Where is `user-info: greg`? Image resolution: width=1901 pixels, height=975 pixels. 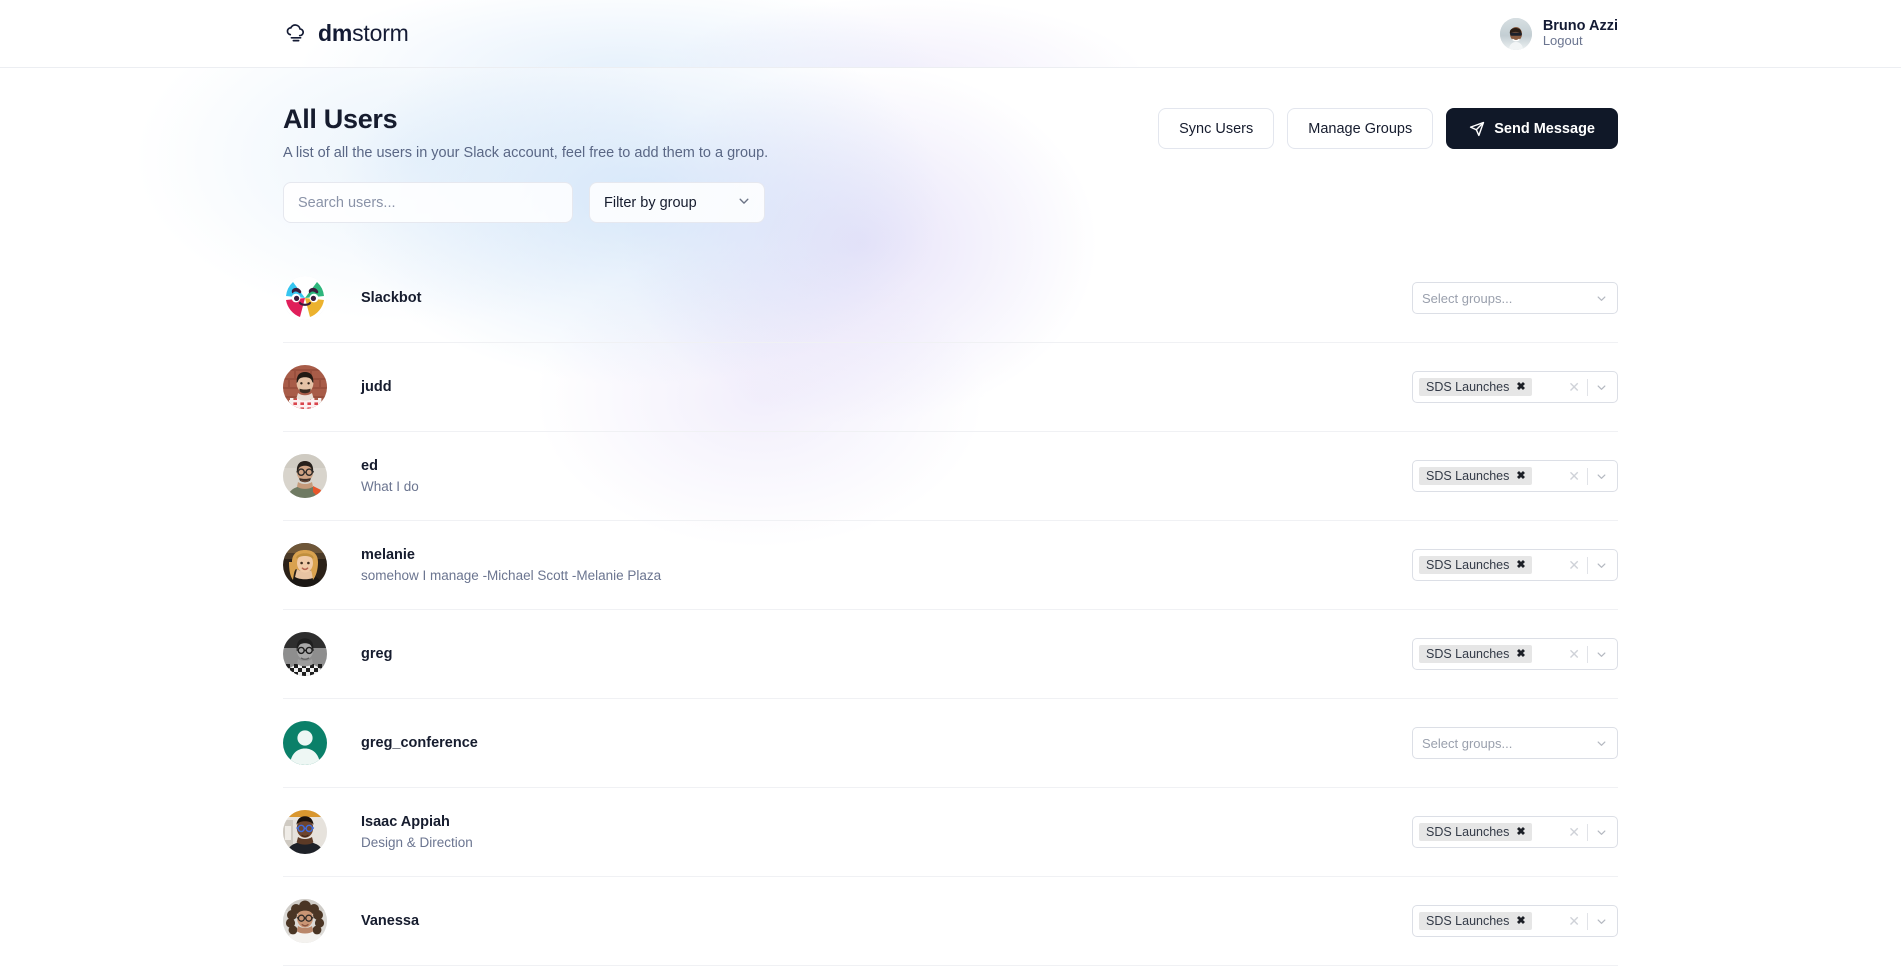 user-info: greg is located at coordinates (376, 654).